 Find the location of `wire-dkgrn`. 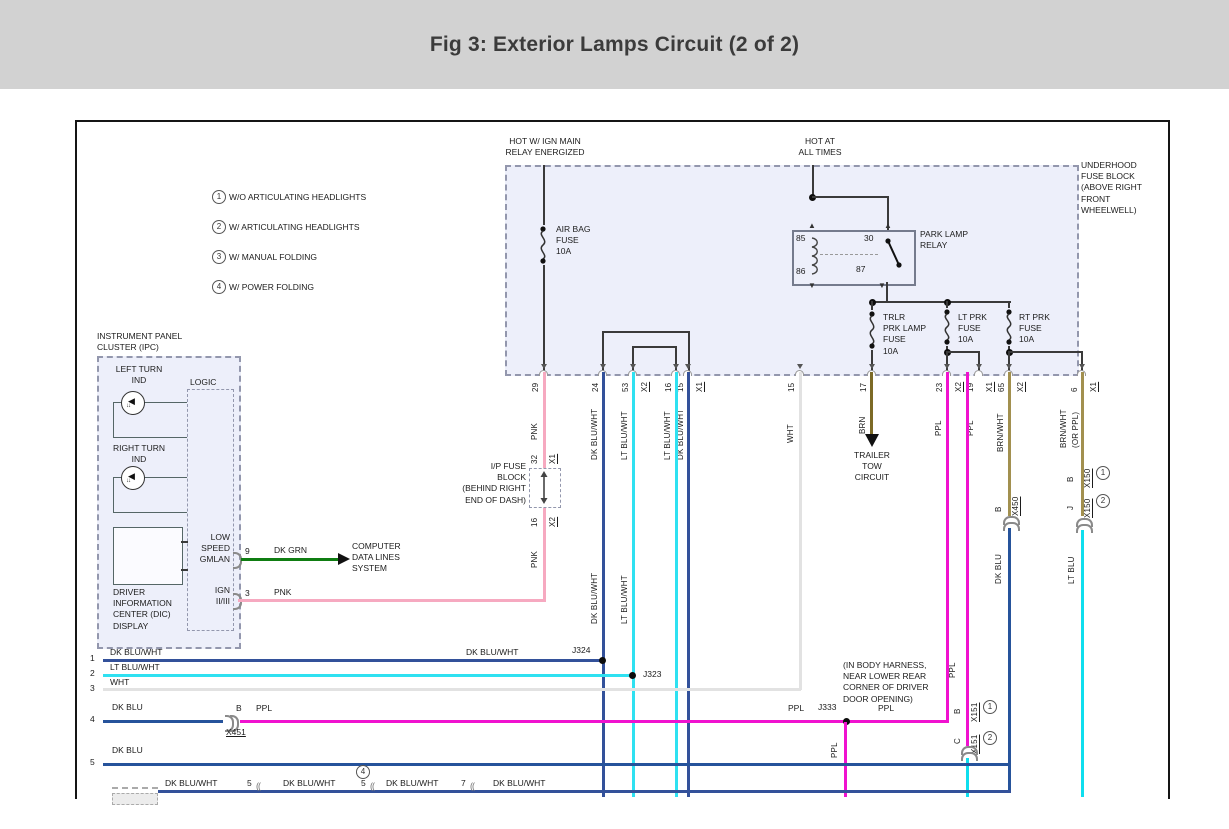

wire-dkgrn is located at coordinates (289, 559).